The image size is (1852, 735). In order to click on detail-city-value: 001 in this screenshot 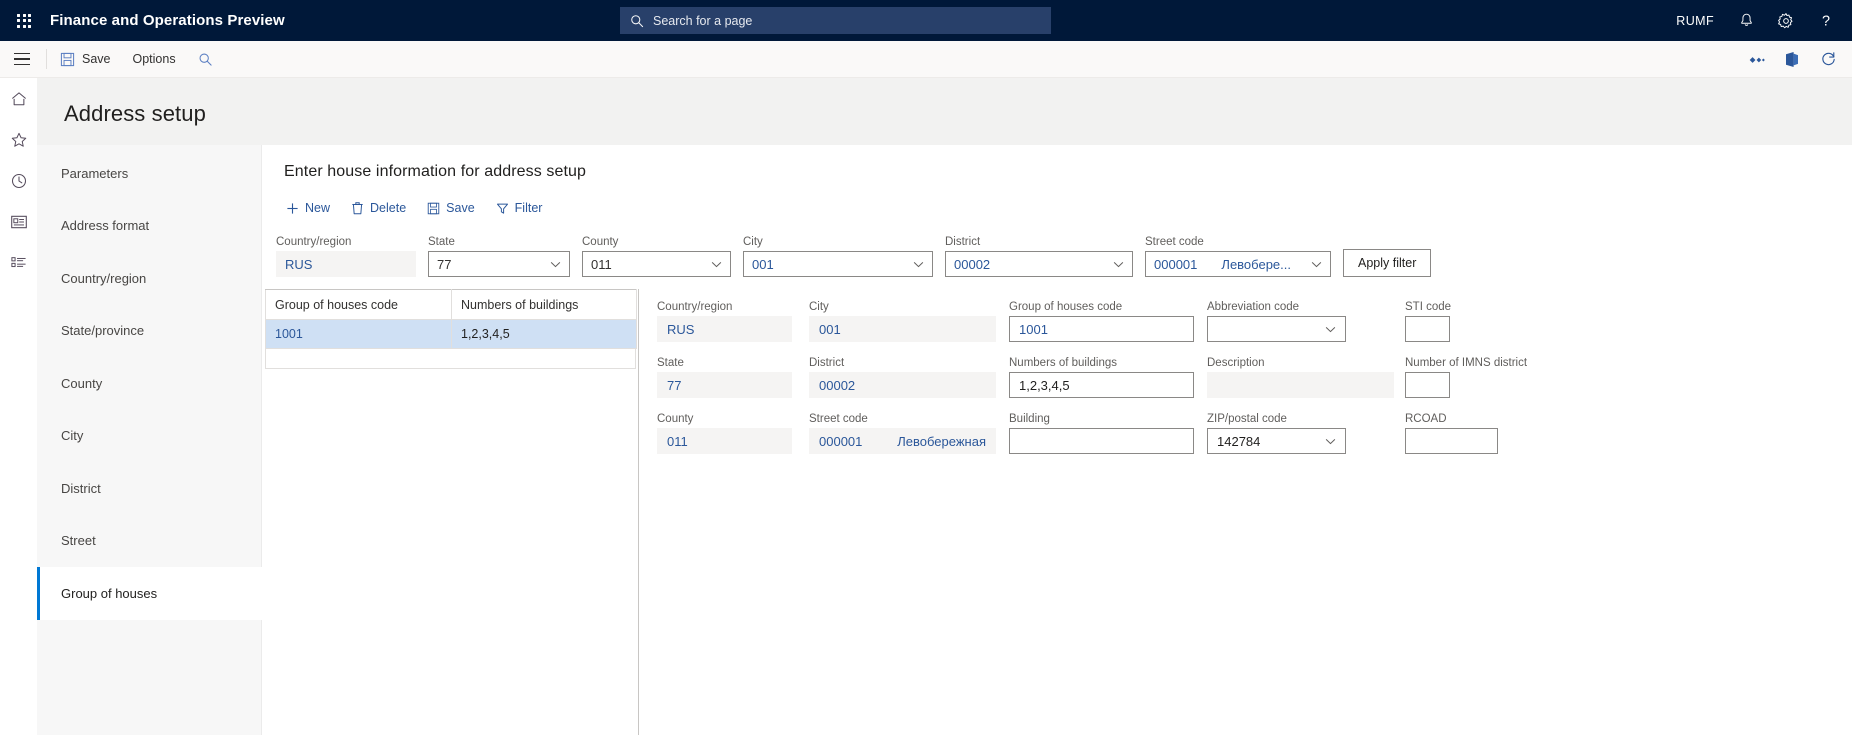, I will do `click(830, 329)`.